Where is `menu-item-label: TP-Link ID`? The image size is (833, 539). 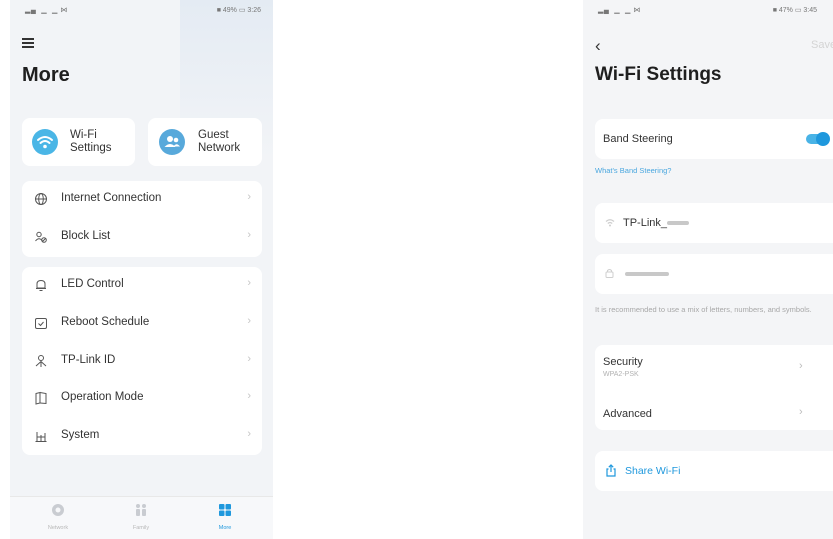 menu-item-label: TP-Link ID is located at coordinates (88, 360).